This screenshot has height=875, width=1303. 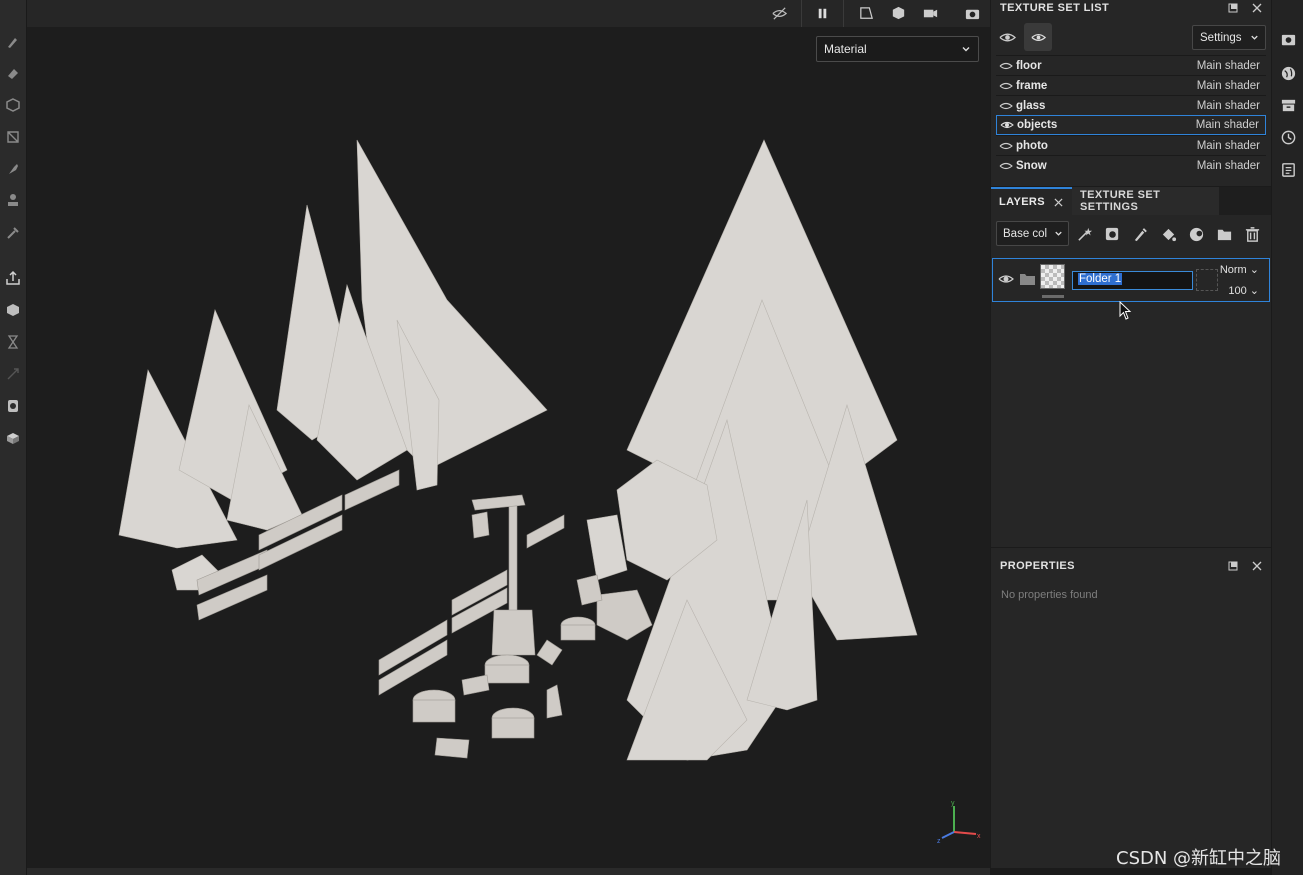 What do you see at coordinates (1084, 234) in the screenshot?
I see `add-effect-wand-icon` at bounding box center [1084, 234].